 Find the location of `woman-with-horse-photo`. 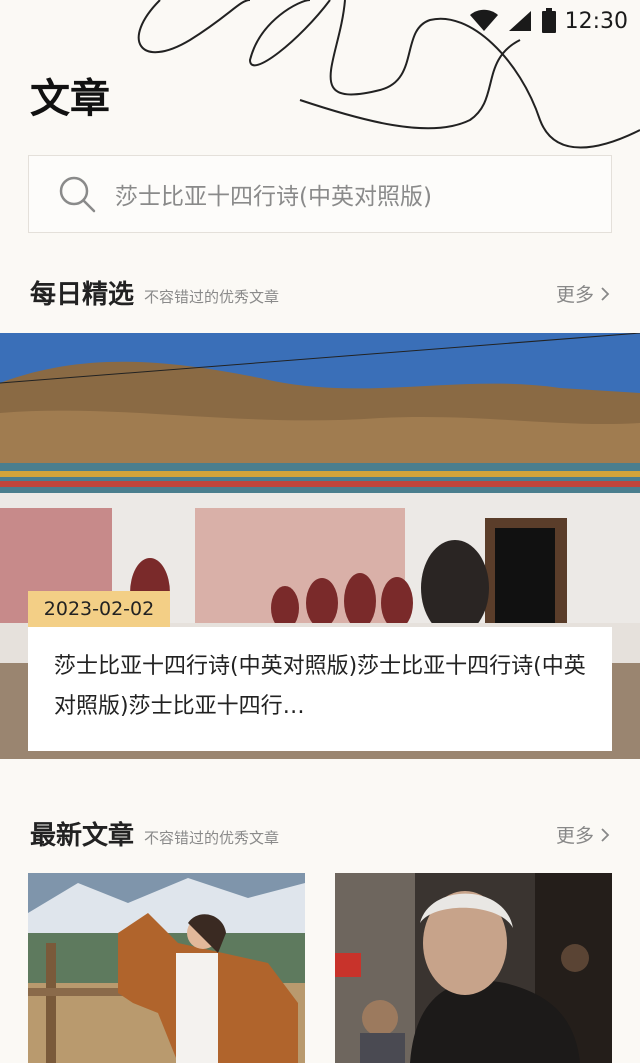

woman-with-horse-photo is located at coordinates (166, 968).